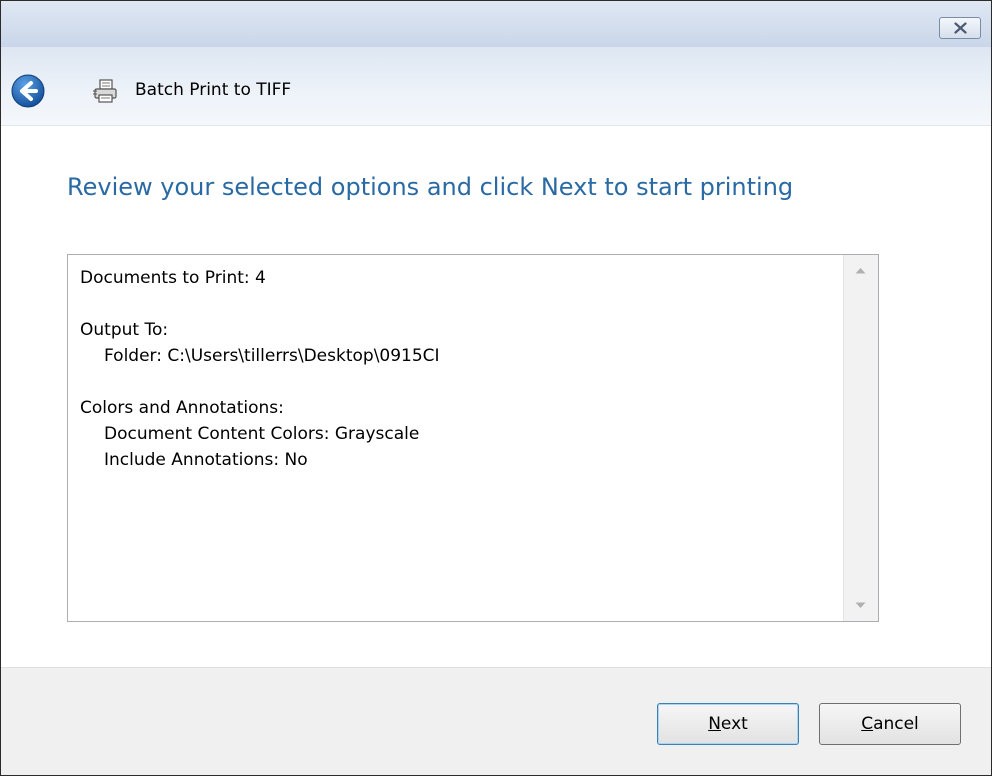 Image resolution: width=992 pixels, height=776 pixels. What do you see at coordinates (896, 724) in the screenshot?
I see `cancel-label-rest: ancel` at bounding box center [896, 724].